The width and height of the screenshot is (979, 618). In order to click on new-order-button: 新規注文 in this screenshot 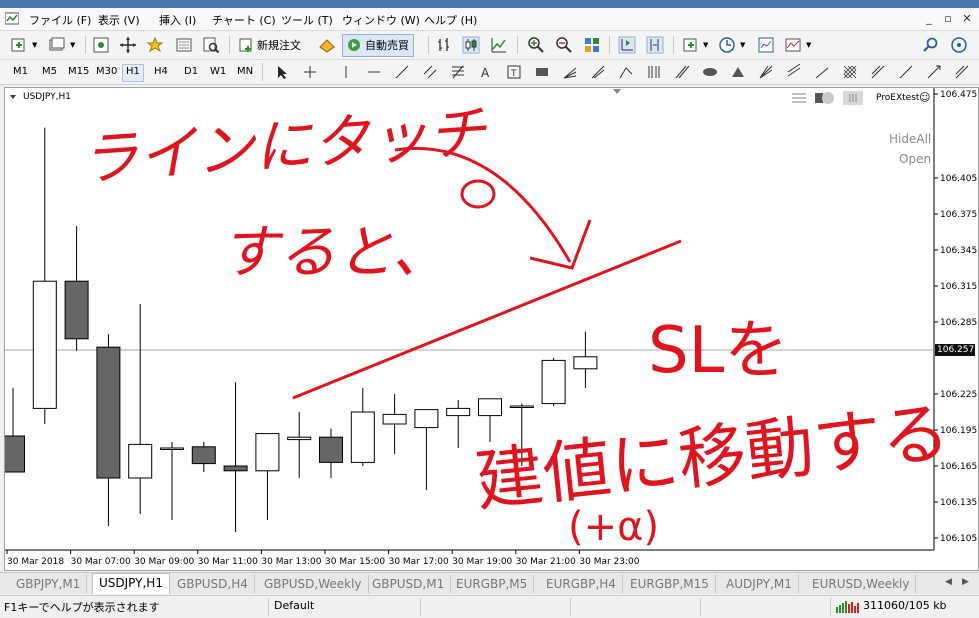, I will do `click(270, 45)`.